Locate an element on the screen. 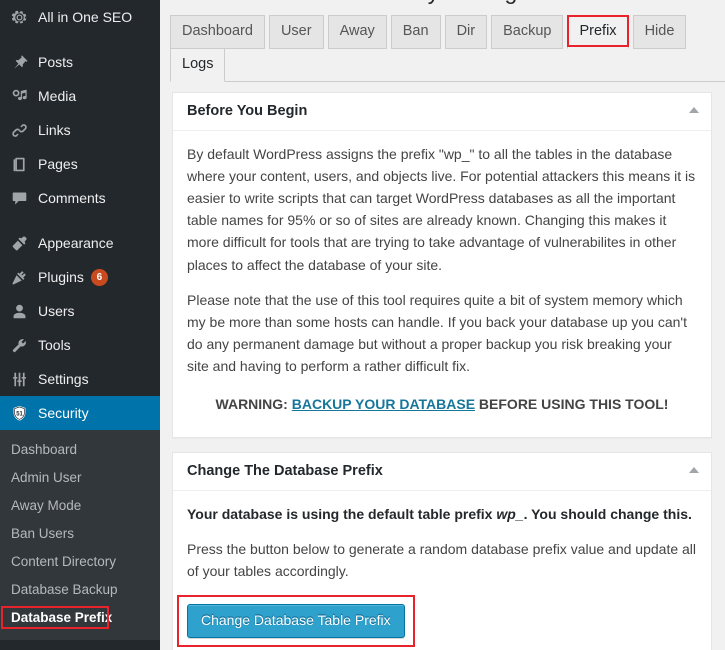 This screenshot has height=650, width=725. svg-text: 51 is located at coordinates (19, 414).